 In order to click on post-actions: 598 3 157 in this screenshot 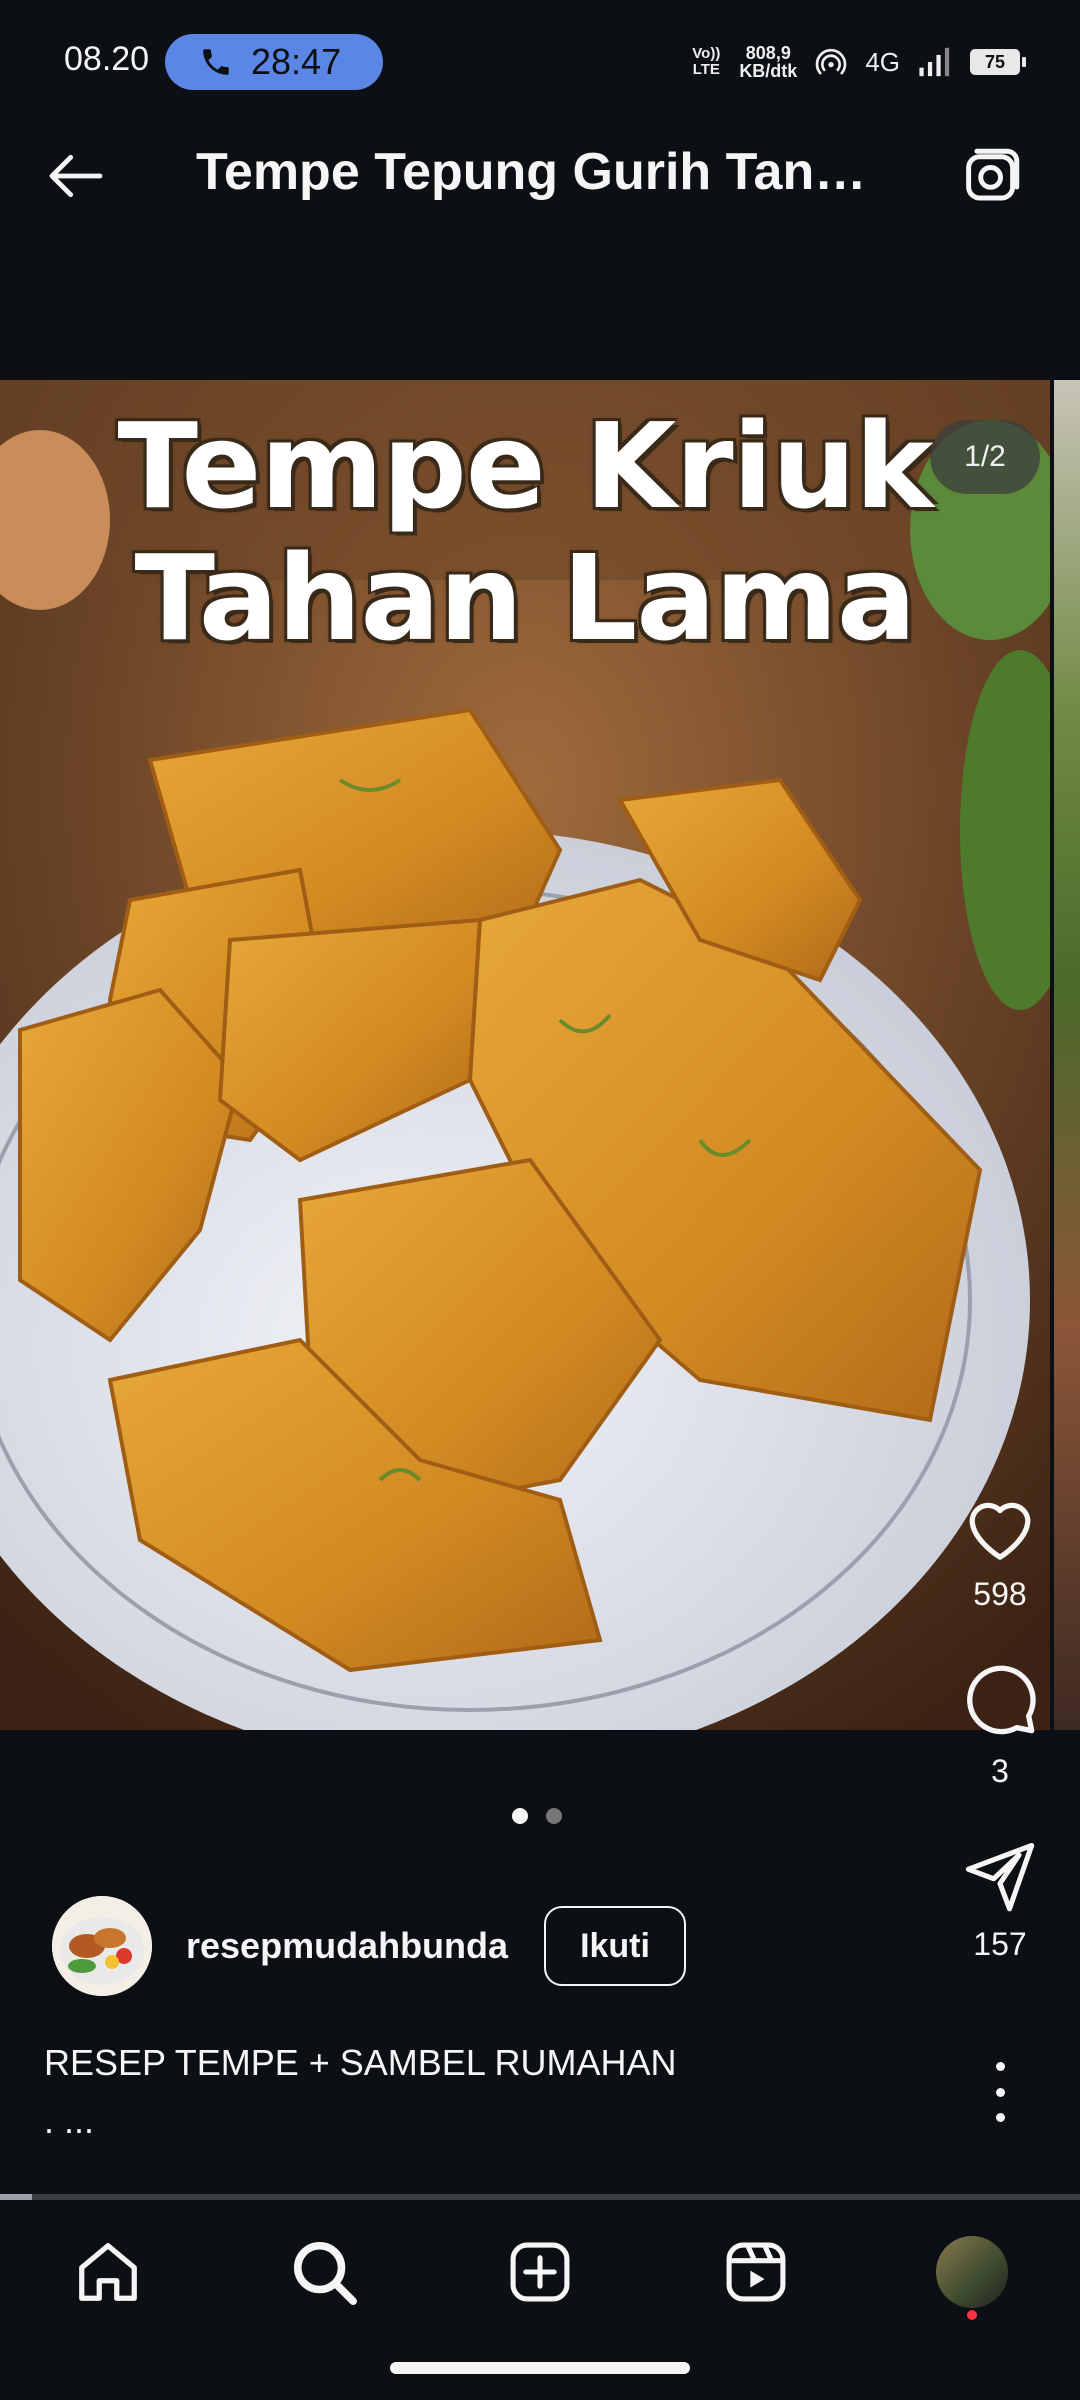, I will do `click(1000, 1749)`.